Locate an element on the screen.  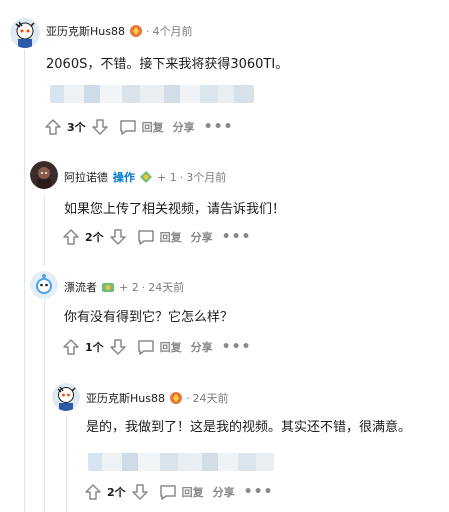
comment-text: 你有没有得到它？它怎么样？ is located at coordinates (149, 317).